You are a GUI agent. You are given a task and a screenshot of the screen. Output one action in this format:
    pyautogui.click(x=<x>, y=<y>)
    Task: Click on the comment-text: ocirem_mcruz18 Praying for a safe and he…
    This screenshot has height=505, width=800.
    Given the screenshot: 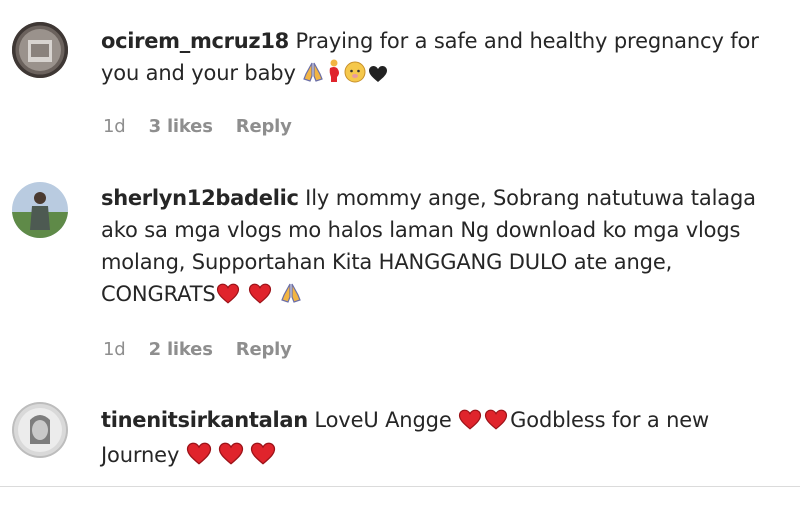 What is the action you would take?
    pyautogui.click(x=446, y=58)
    